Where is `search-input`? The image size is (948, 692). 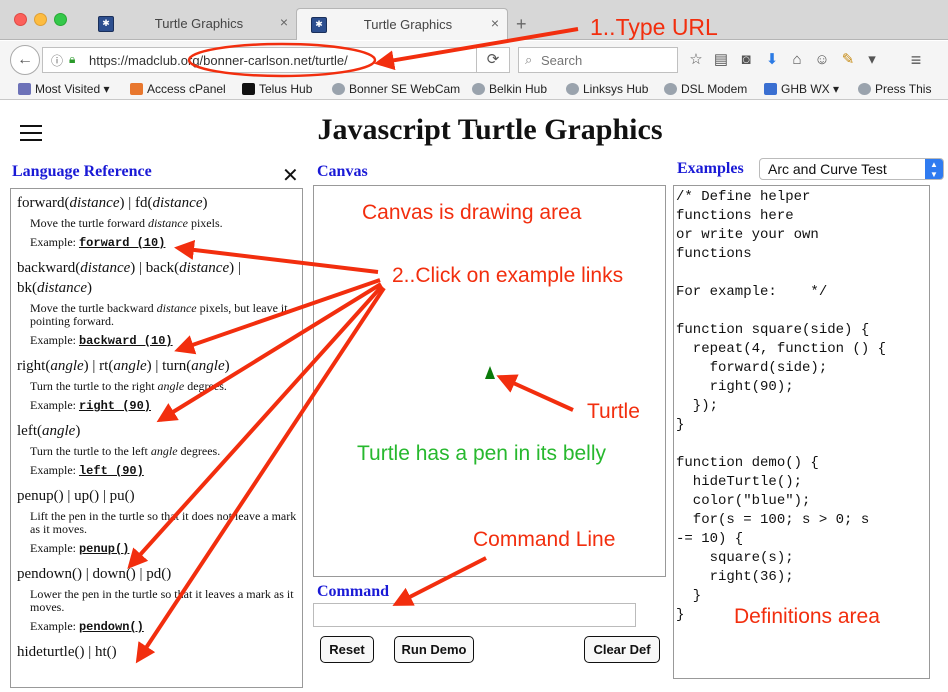
search-input is located at coordinates (606, 60).